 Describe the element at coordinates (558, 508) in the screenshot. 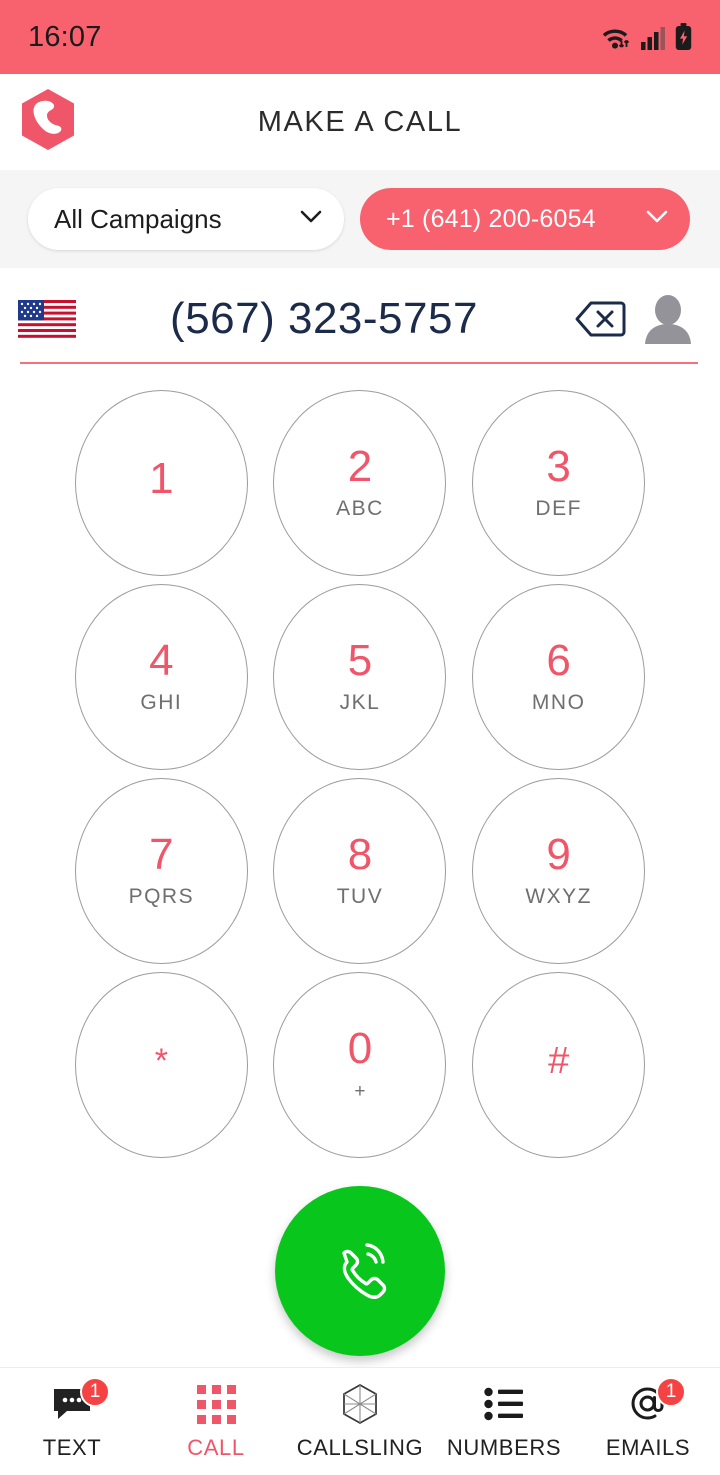

I see `key-letters: DEF` at that location.